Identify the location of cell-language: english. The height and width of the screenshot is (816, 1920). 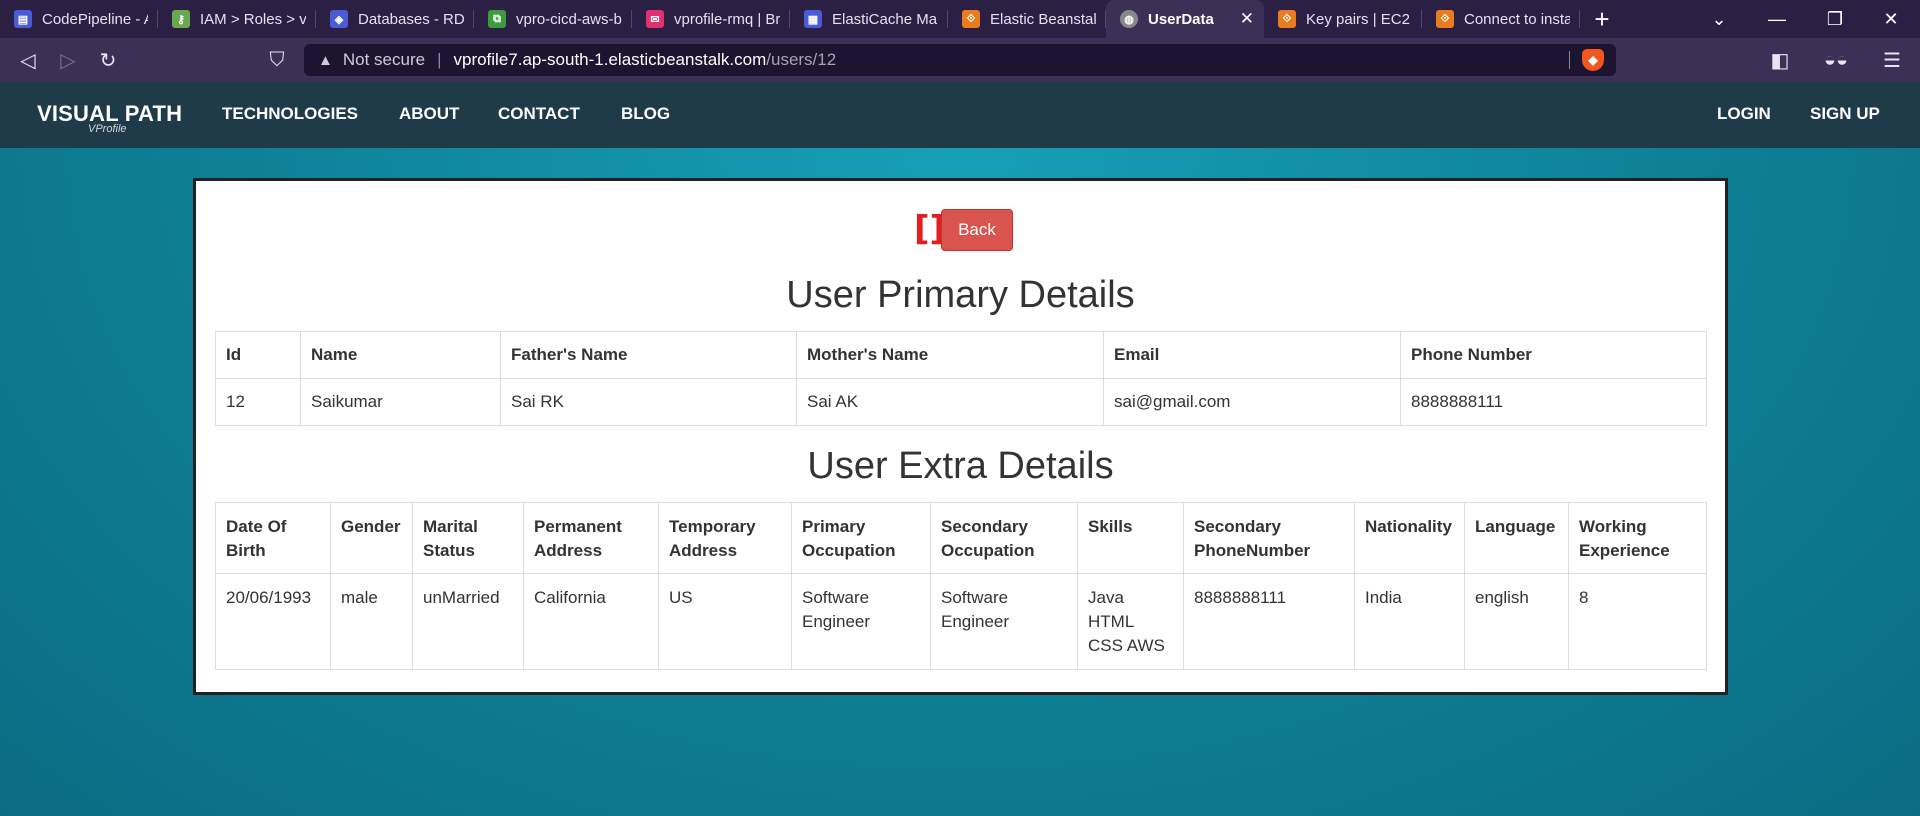
(1516, 621).